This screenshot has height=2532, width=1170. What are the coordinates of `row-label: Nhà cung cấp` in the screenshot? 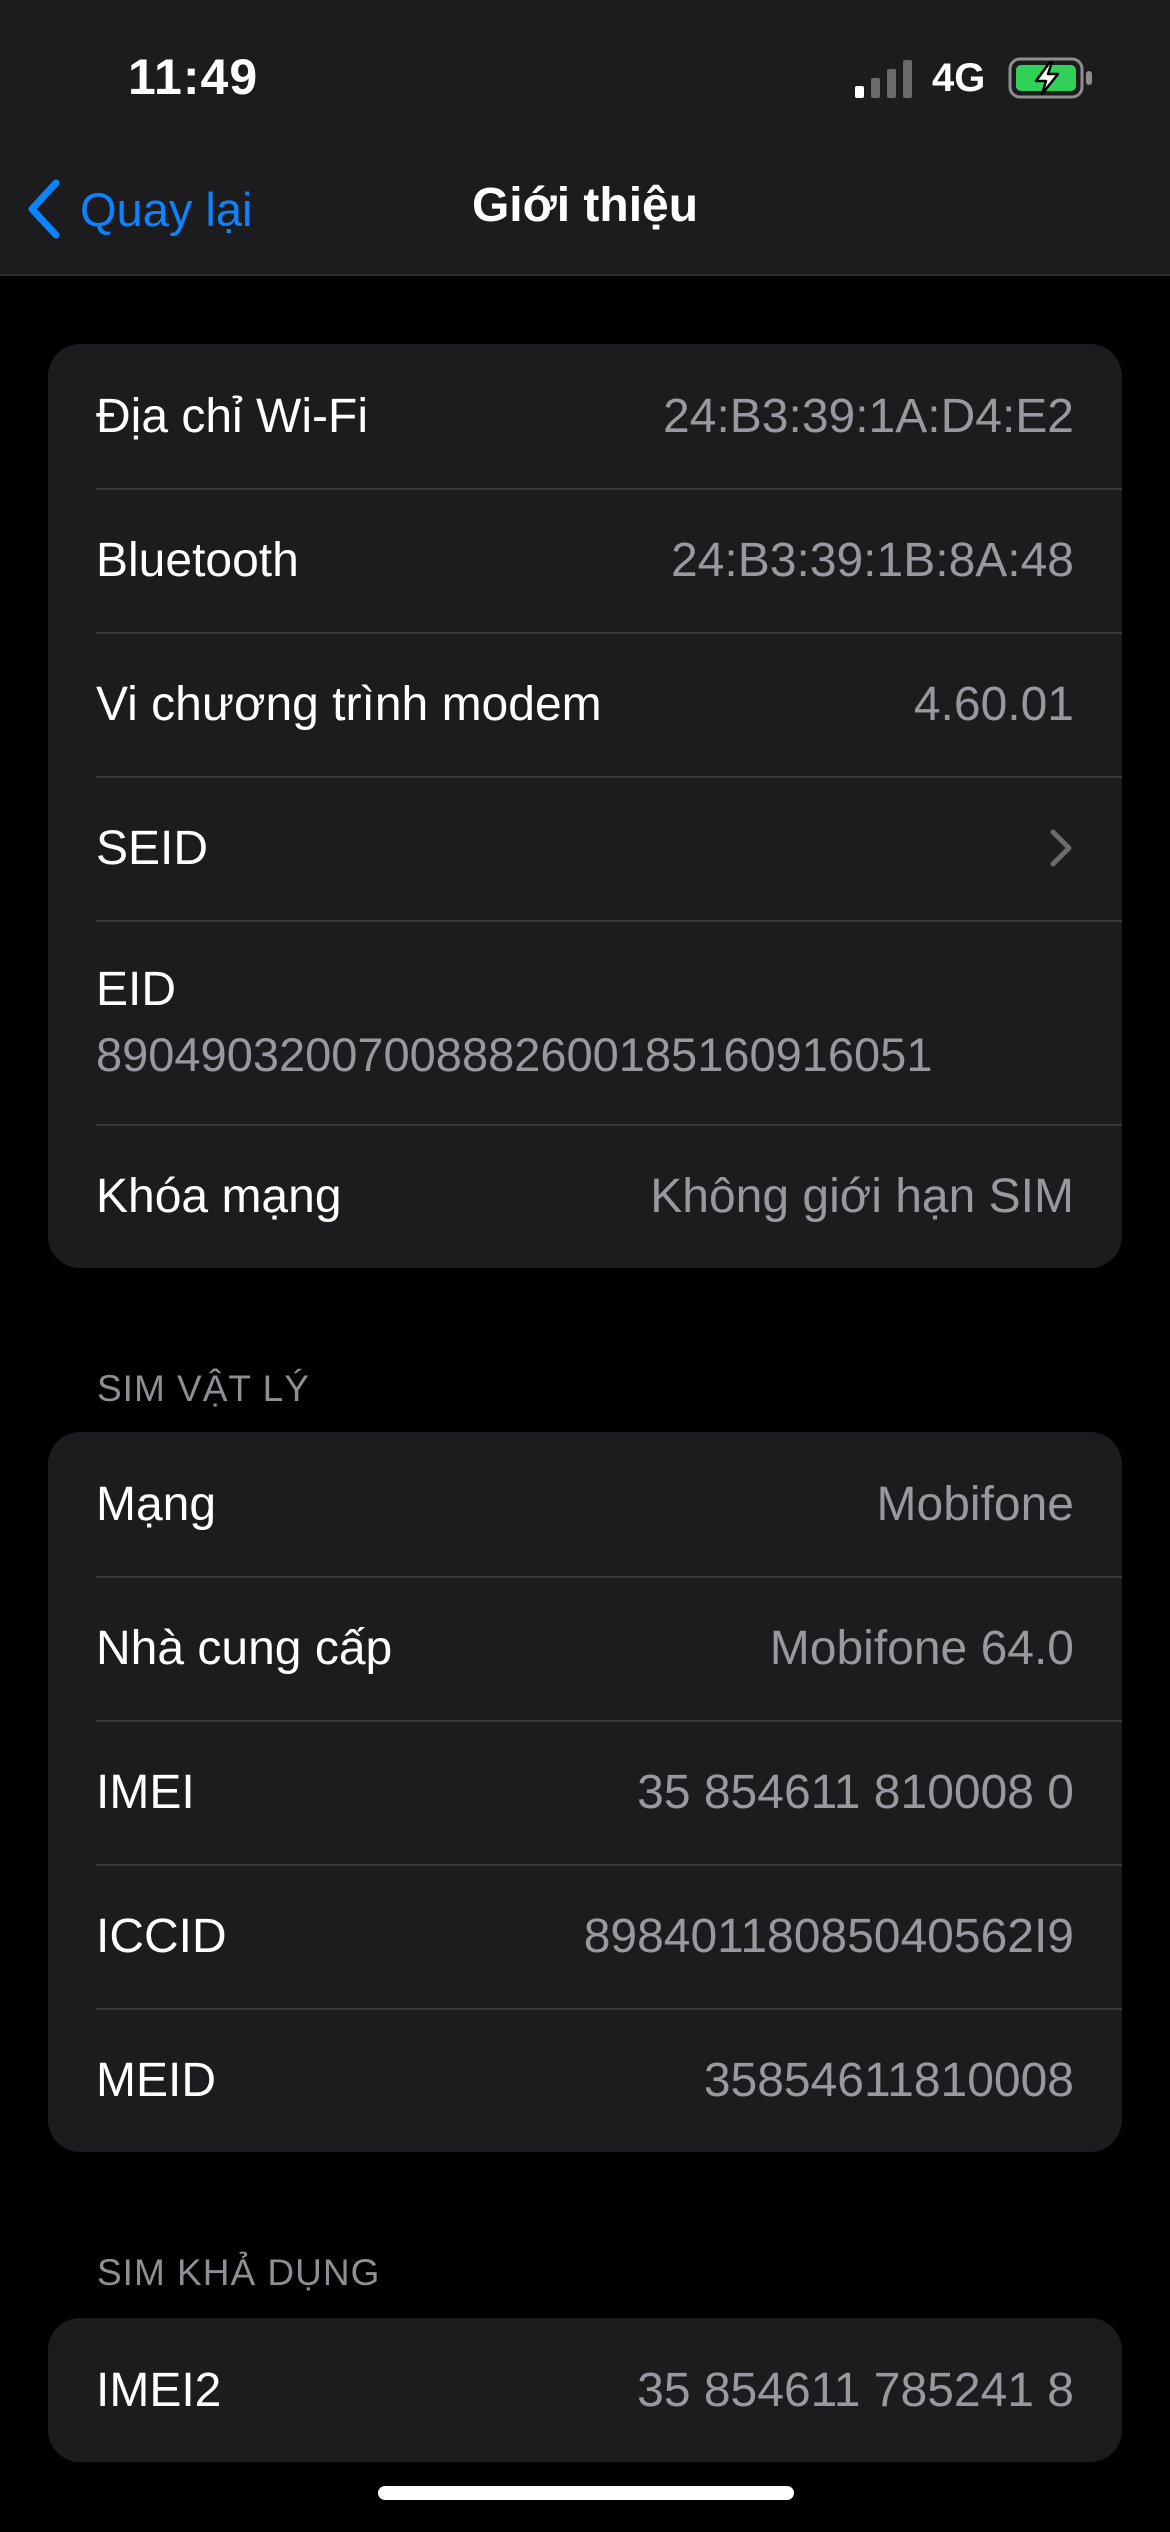 It's located at (244, 1648).